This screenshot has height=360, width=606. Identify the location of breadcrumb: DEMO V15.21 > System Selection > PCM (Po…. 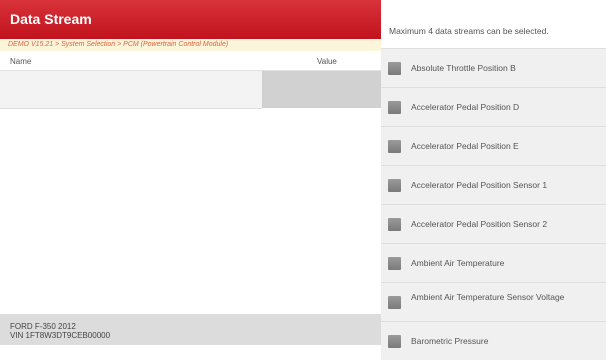
(190, 45).